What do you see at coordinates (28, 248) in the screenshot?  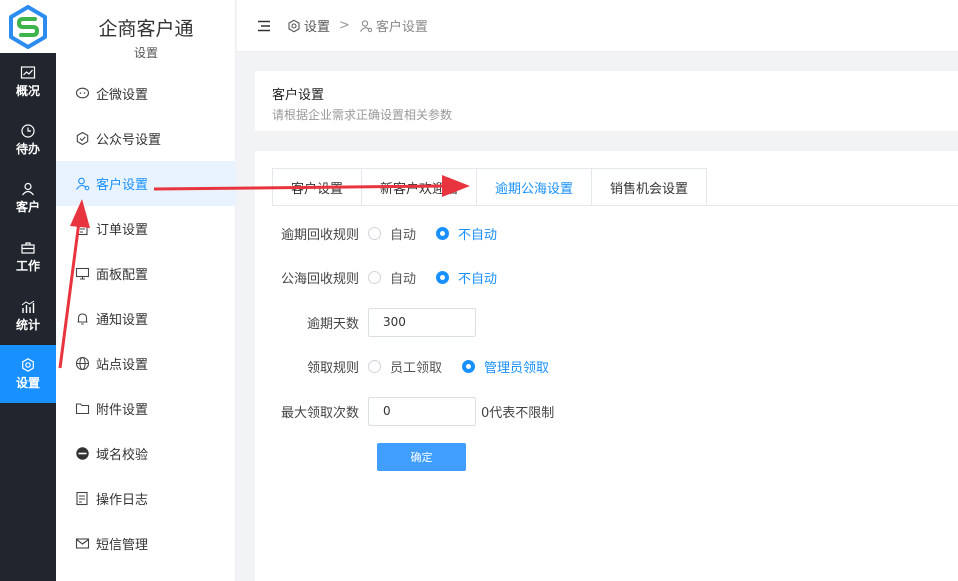 I see `briefcase-icon` at bounding box center [28, 248].